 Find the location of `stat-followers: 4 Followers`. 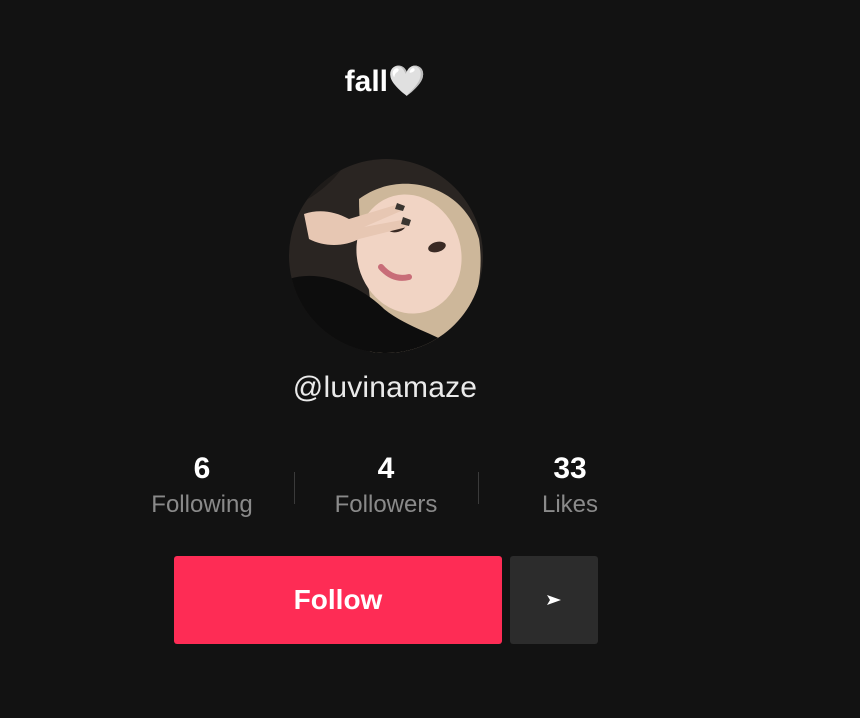

stat-followers: 4 Followers is located at coordinates (386, 488).